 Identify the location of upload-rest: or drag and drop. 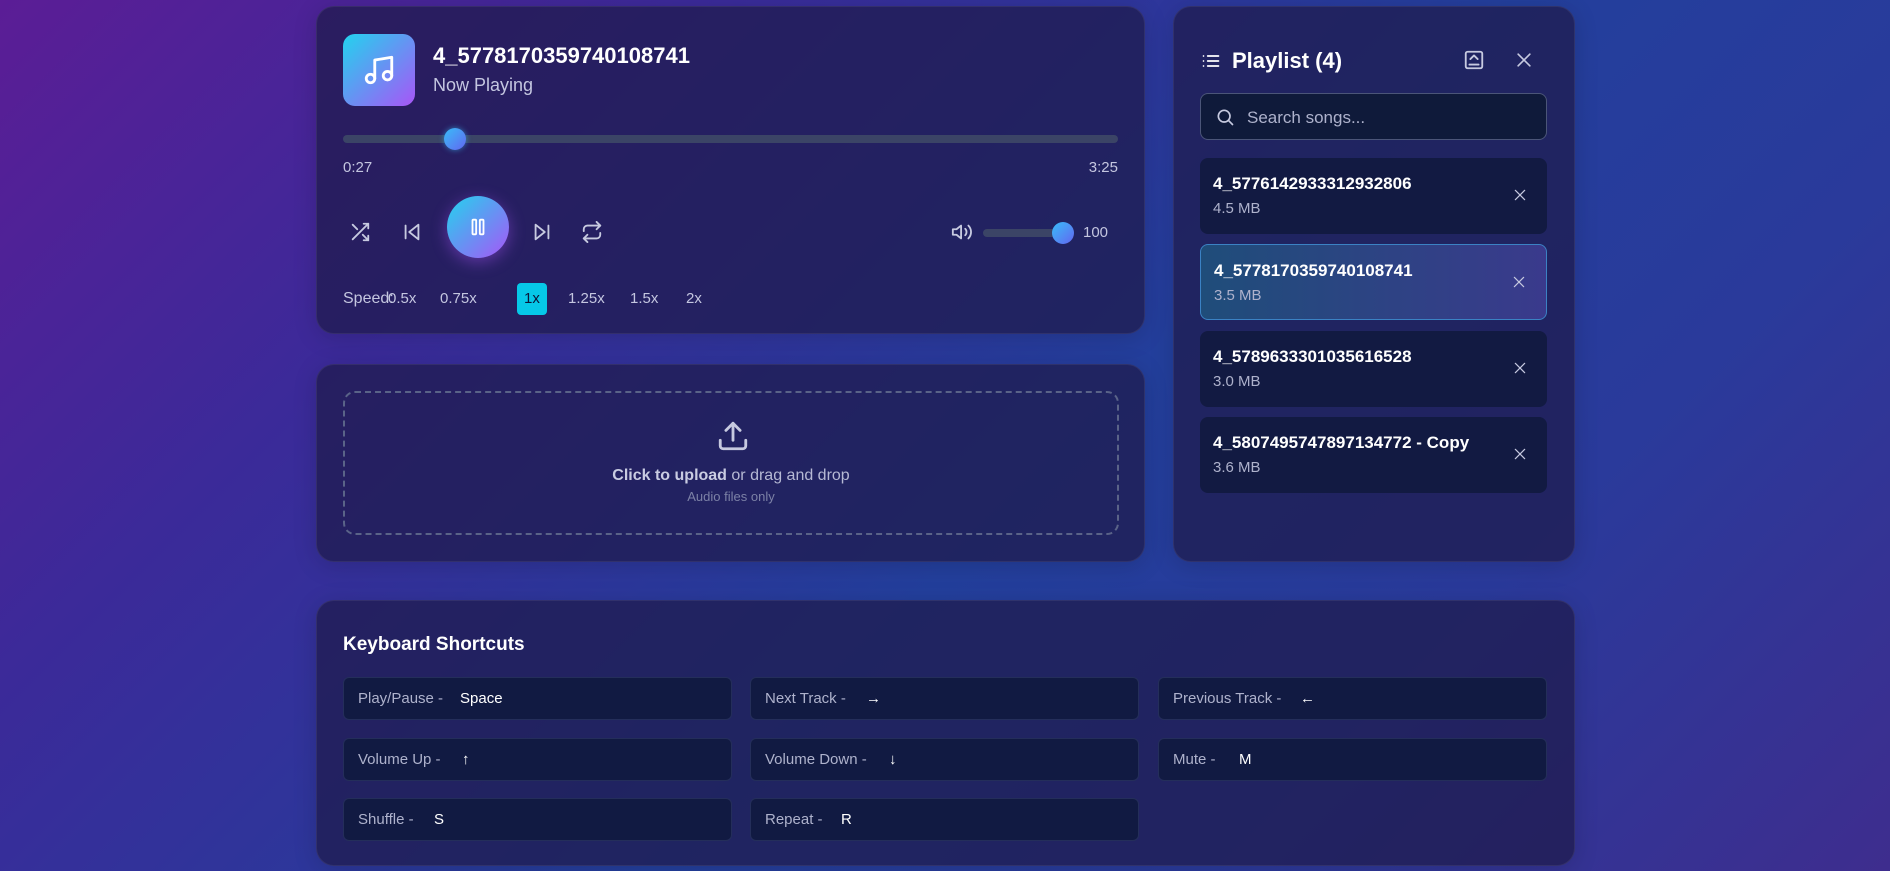
(788, 475).